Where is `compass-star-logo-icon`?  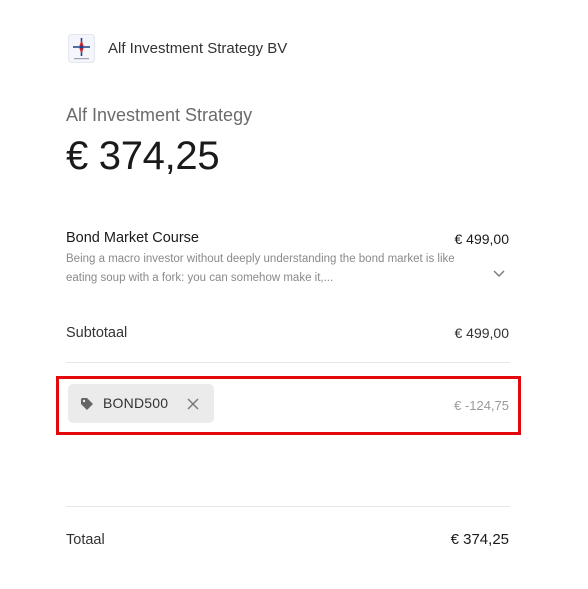
compass-star-logo-icon is located at coordinates (81, 49).